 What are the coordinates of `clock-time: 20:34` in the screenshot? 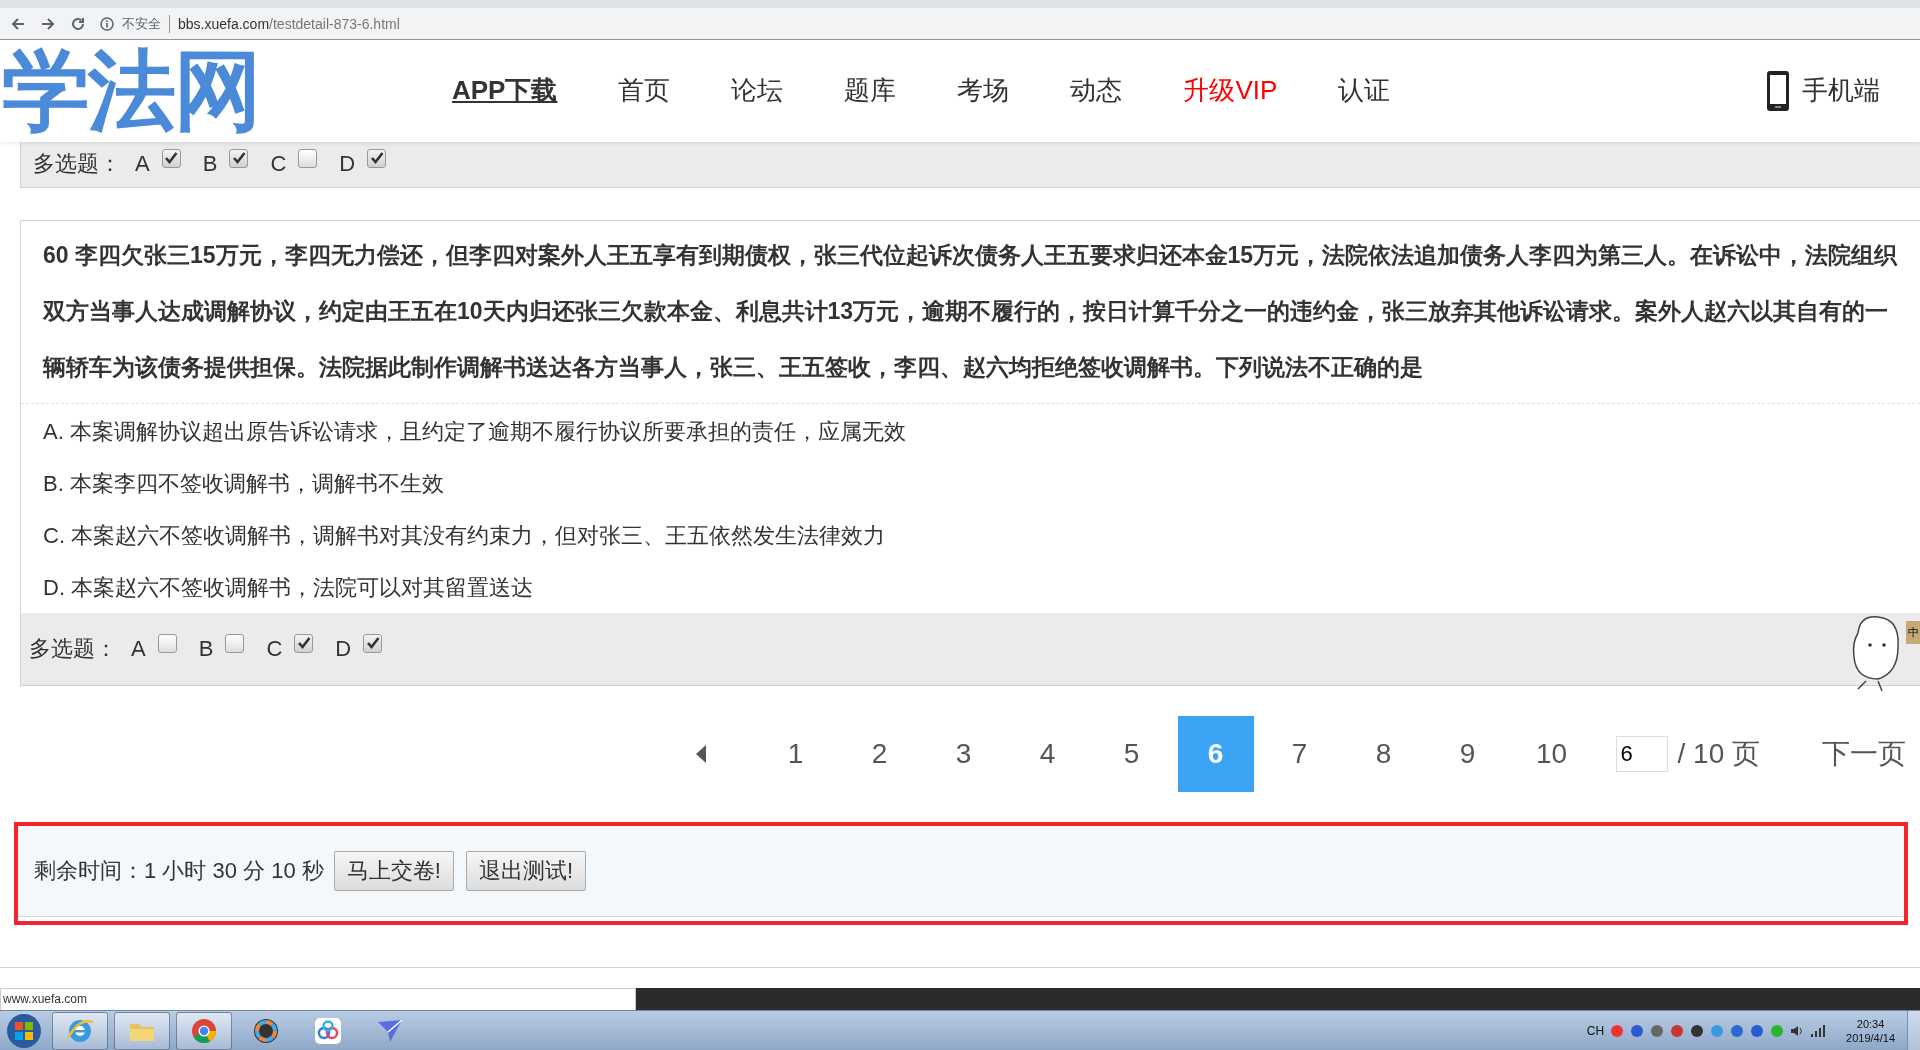 It's located at (1870, 1023).